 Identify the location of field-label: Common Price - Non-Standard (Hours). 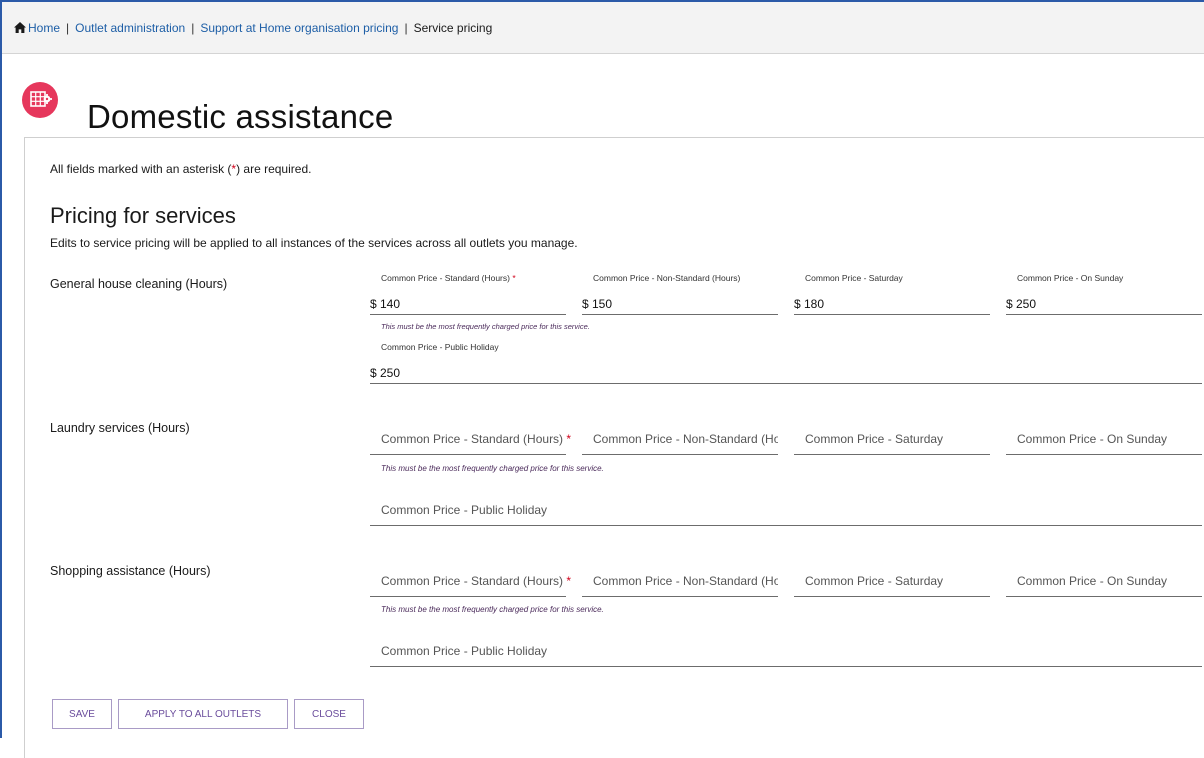
(667, 278).